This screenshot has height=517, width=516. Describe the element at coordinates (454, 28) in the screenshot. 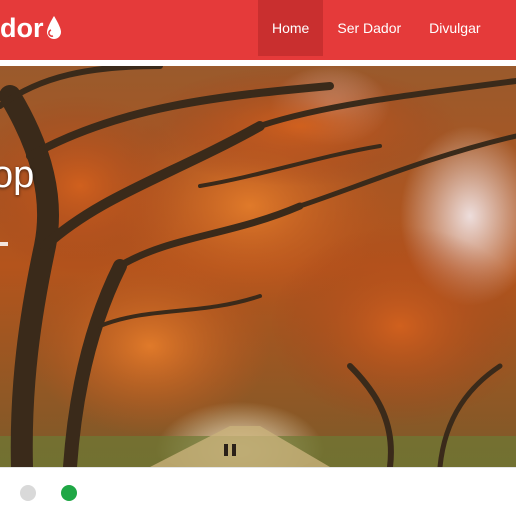

I see `nav-divulgar: Divulgar` at that location.